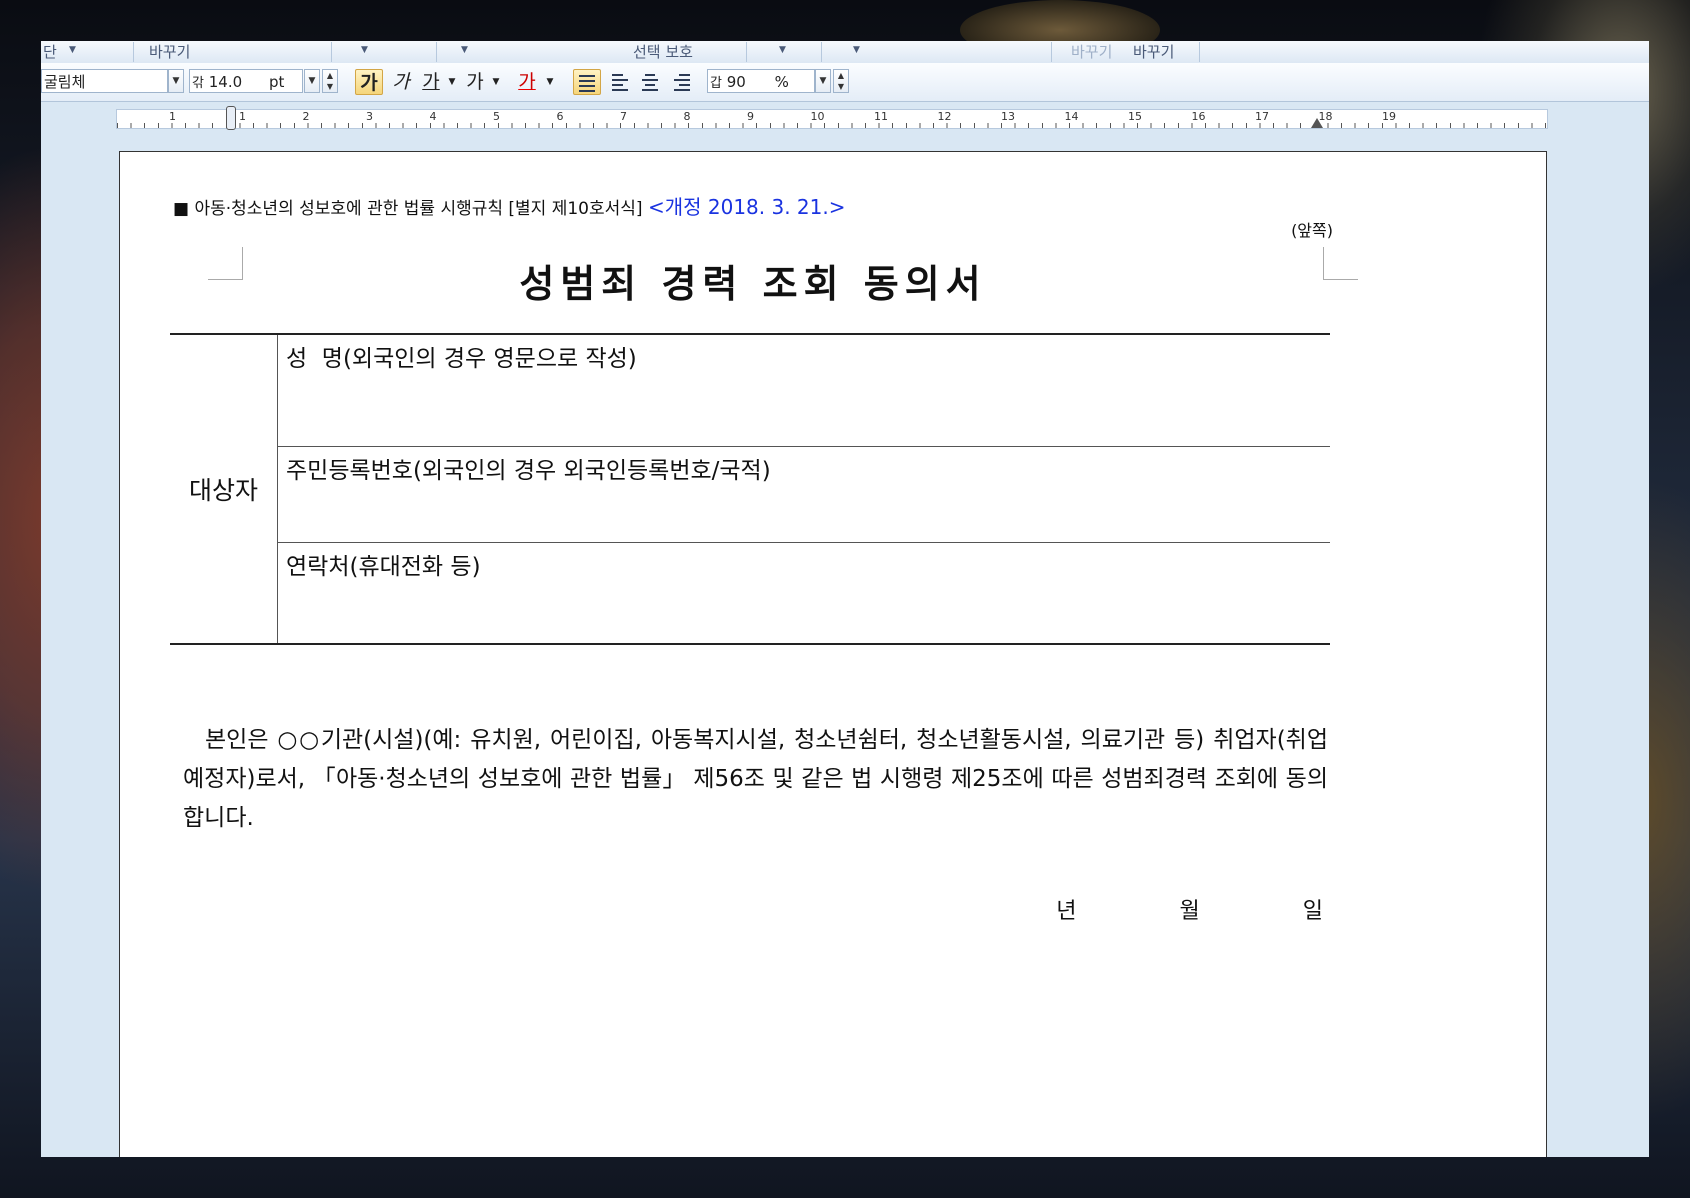 The height and width of the screenshot is (1198, 1690). Describe the element at coordinates (781, 82) in the screenshot. I see `line-spacing-unit: %` at that location.